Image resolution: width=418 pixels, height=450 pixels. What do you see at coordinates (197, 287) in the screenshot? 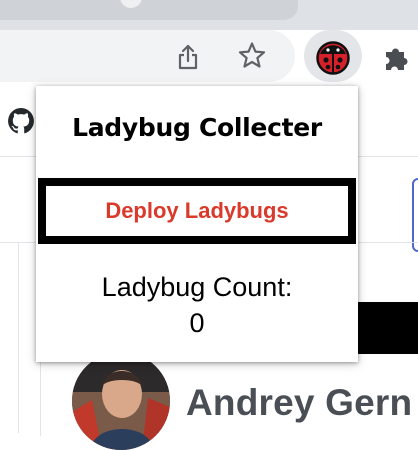
I see `ladybug-count-label: Ladybug Count:` at bounding box center [197, 287].